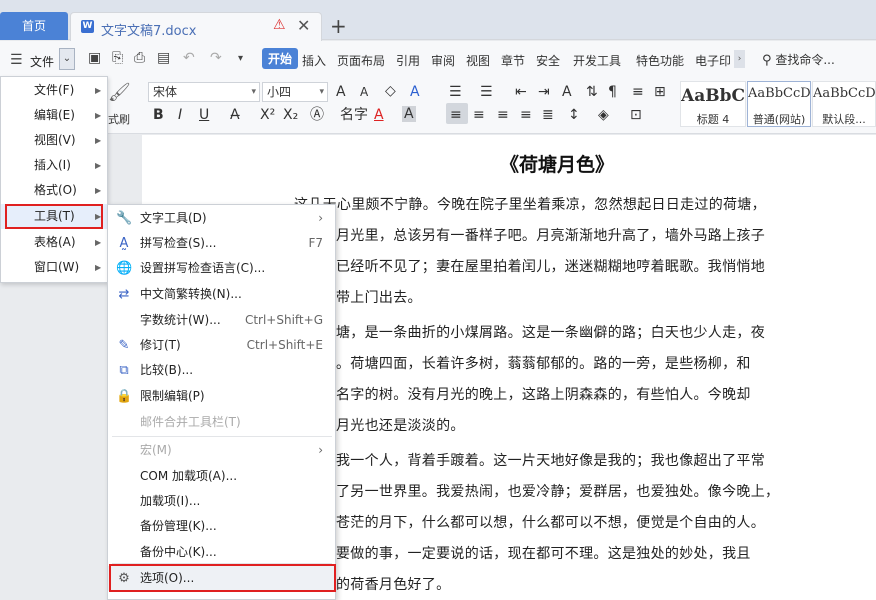 This screenshot has height=600, width=876. I want to click on menu-item-view: 视图(V) ▶, so click(54, 140).